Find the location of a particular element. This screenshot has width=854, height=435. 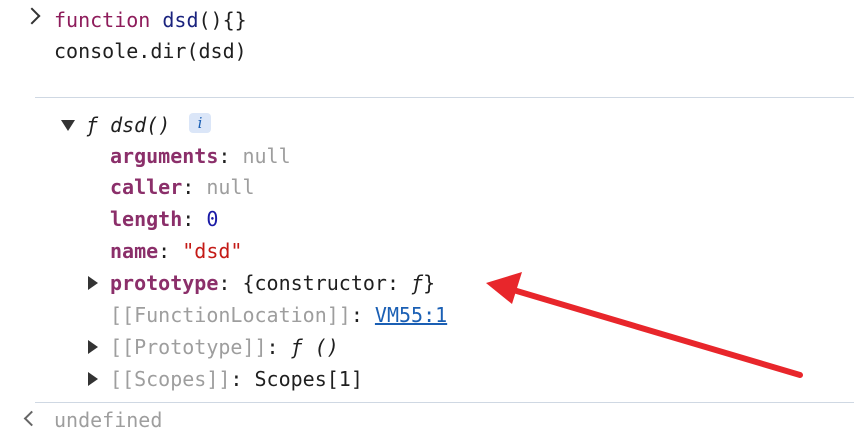

prop-name: name: "dsd" is located at coordinates (176, 251).